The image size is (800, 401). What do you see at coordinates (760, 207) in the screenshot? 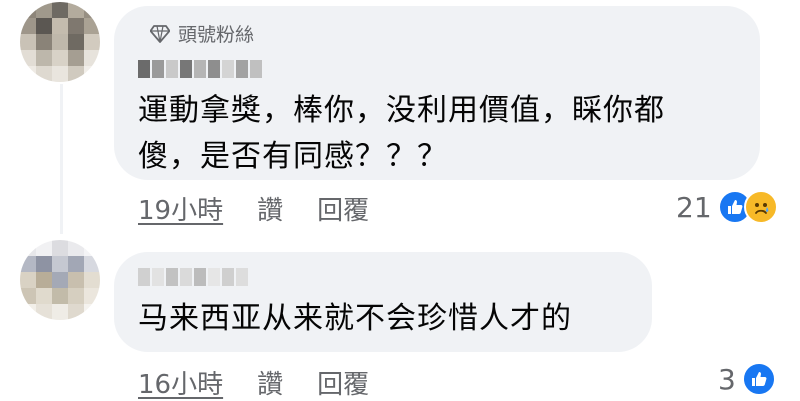
I see `sad-icon` at bounding box center [760, 207].